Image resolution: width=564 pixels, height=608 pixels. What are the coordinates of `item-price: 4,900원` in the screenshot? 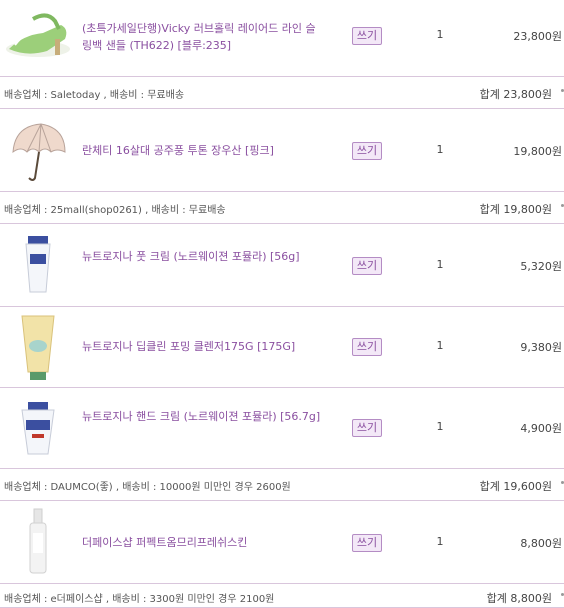 It's located at (541, 428).